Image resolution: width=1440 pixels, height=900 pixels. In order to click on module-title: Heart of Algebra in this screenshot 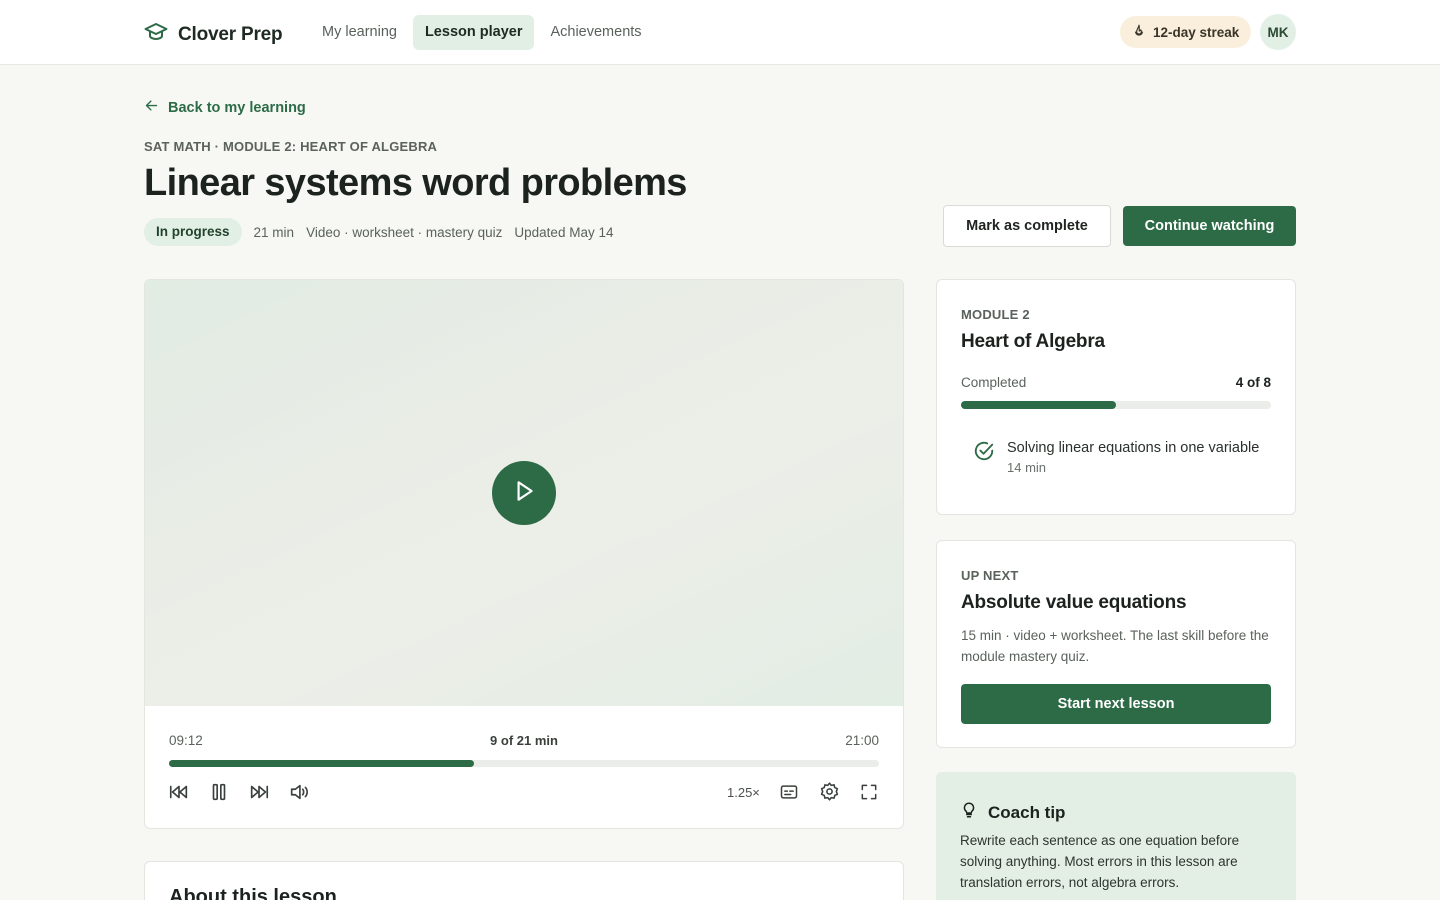, I will do `click(1033, 341)`.